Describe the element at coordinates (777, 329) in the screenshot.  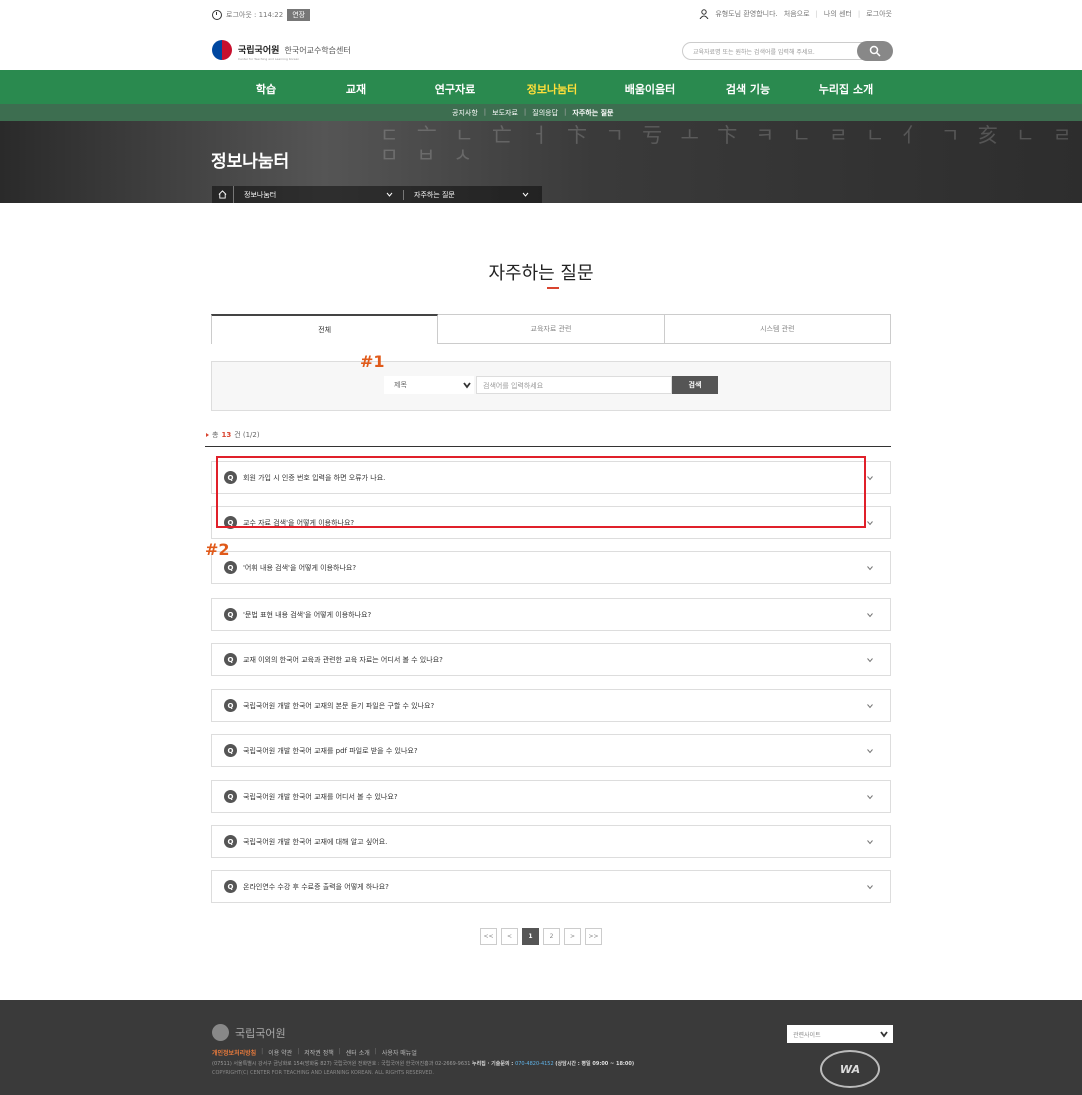
I see `tab-system: 시스템 관련` at that location.